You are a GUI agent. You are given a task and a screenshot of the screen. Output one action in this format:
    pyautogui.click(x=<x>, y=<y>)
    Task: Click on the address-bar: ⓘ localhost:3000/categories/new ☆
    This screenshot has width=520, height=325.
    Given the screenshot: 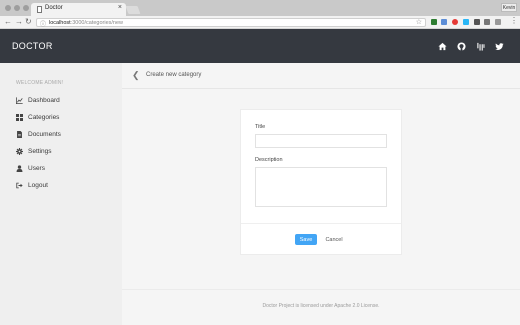 What is the action you would take?
    pyautogui.click(x=231, y=23)
    